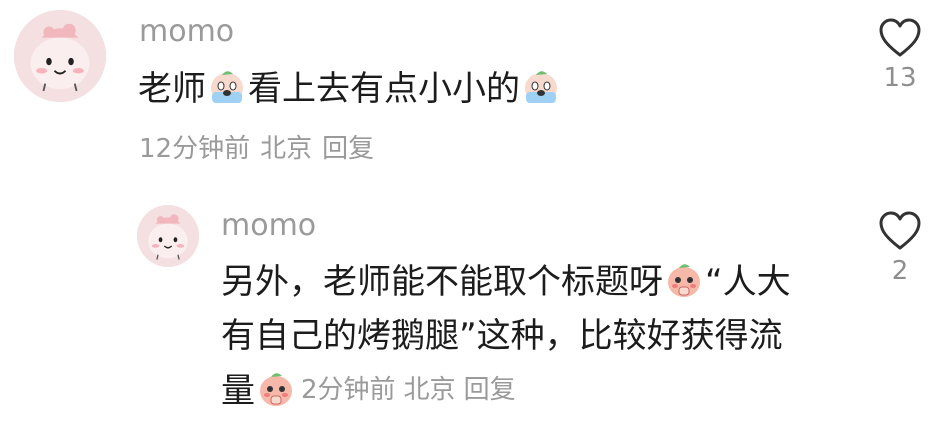 The image size is (944, 422). Describe the element at coordinates (748, 282) in the screenshot. I see `reply-text-part: “人大` at that location.